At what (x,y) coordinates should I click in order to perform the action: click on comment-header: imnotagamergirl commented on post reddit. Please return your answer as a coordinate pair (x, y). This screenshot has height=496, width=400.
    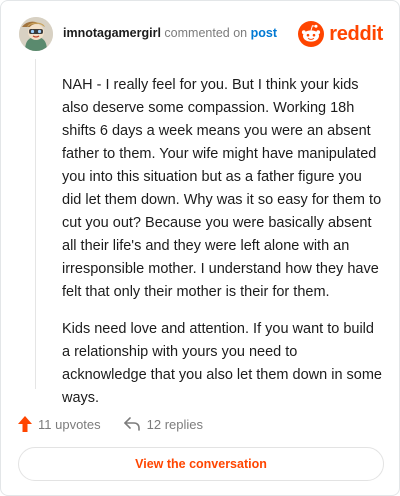
    Looking at the image, I should click on (201, 35).